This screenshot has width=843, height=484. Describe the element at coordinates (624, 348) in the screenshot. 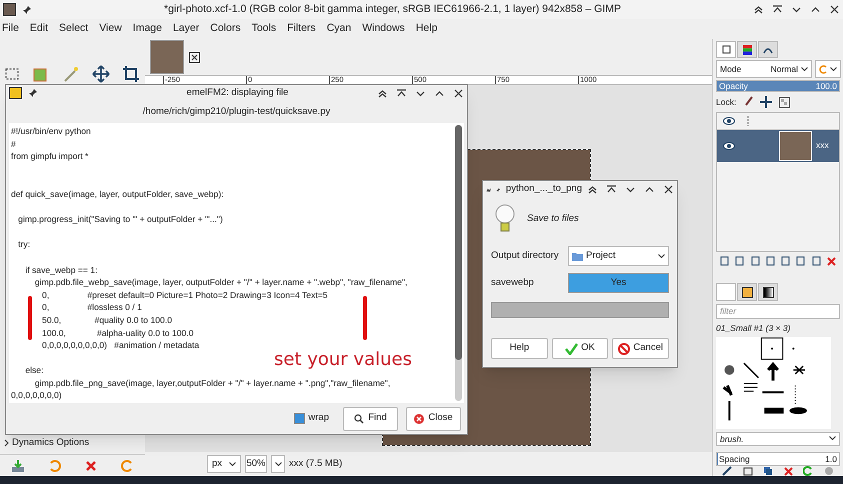

I see `prohibited-icon` at that location.